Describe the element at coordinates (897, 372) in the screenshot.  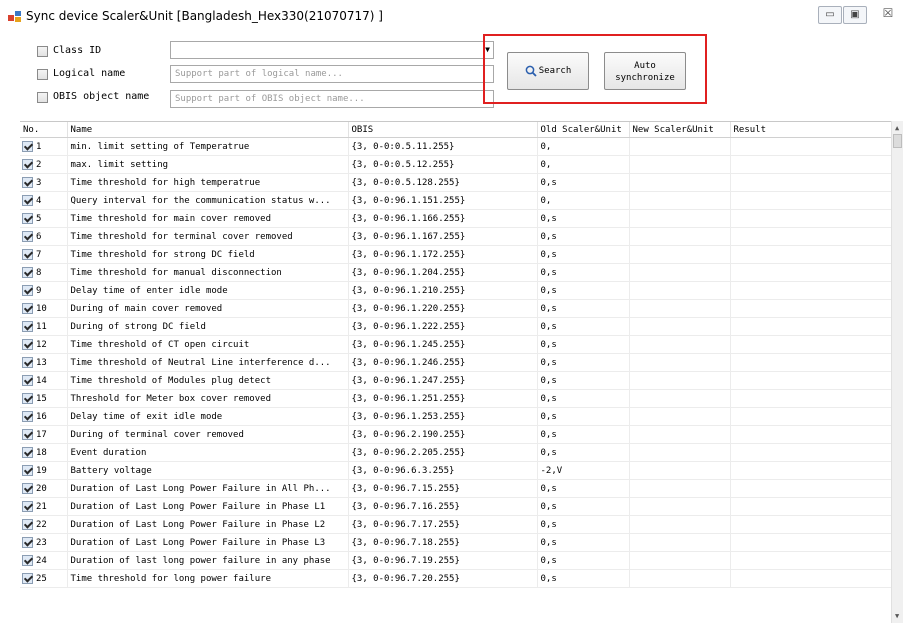
I see `vertical-scrollbar: ▲ ▼` at that location.